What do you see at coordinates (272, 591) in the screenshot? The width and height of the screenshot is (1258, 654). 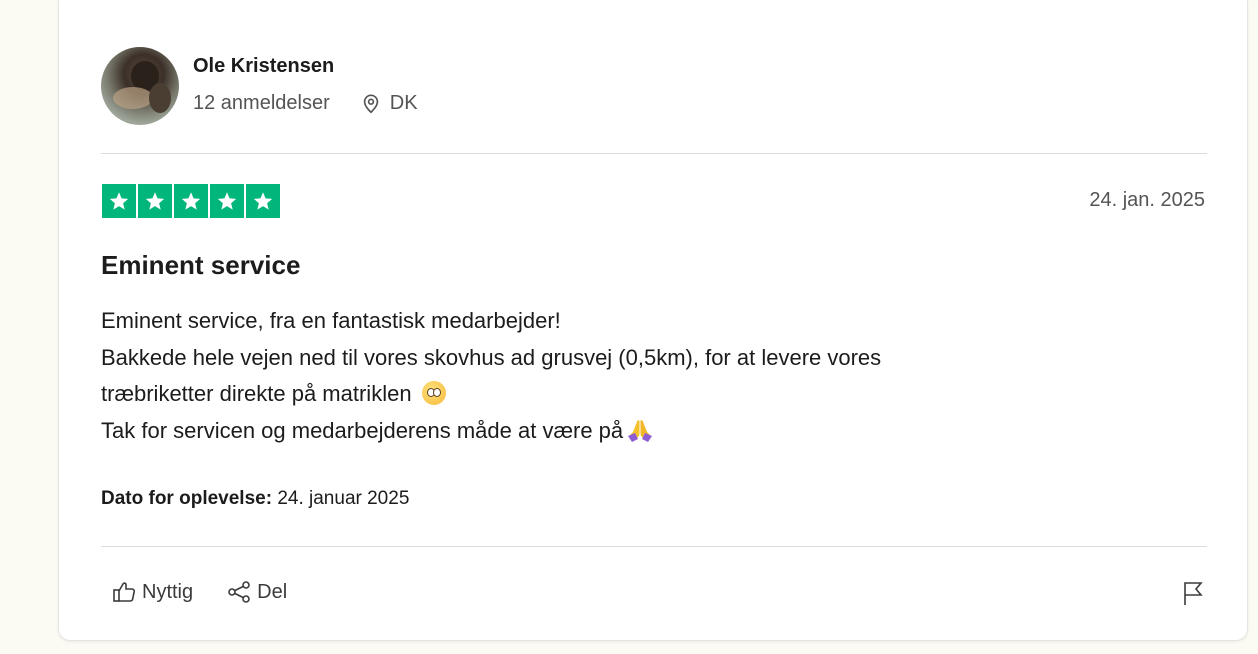 I see `share-label: Del` at bounding box center [272, 591].